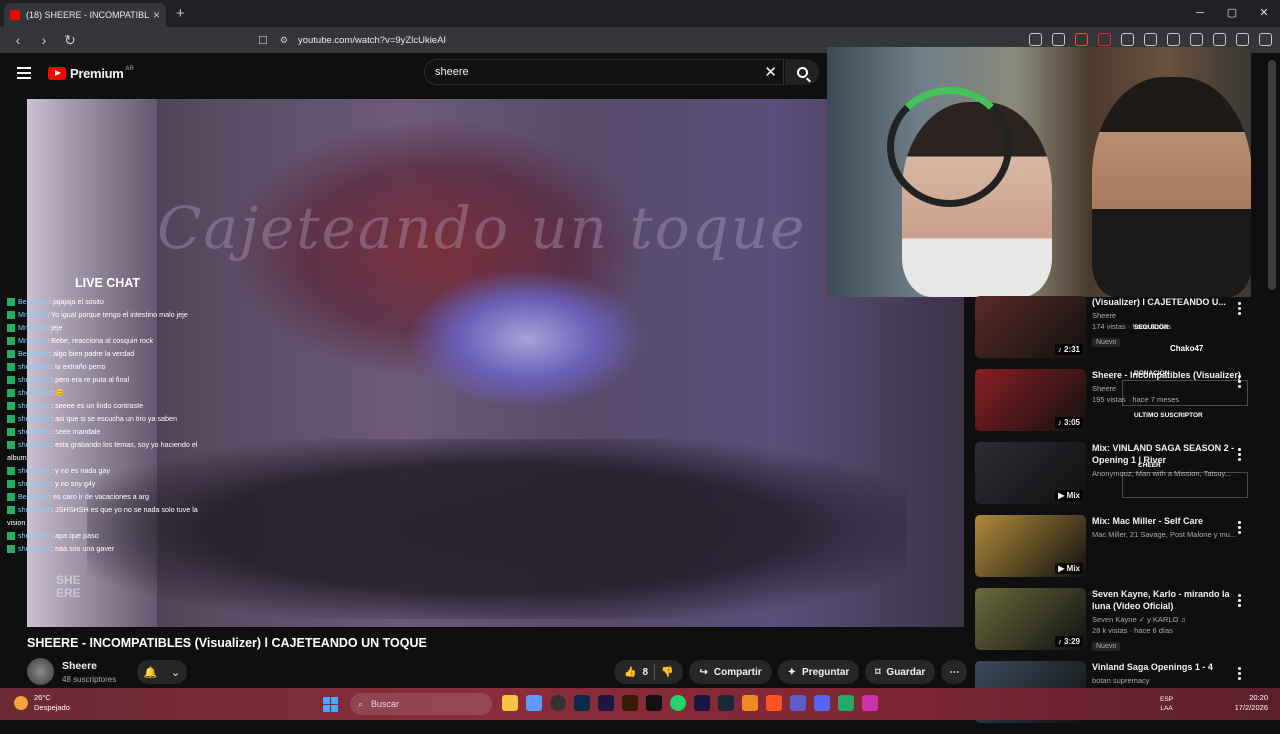 Image resolution: width=1280 pixels, height=734 pixels. I want to click on forward-icon: ›, so click(44, 40).